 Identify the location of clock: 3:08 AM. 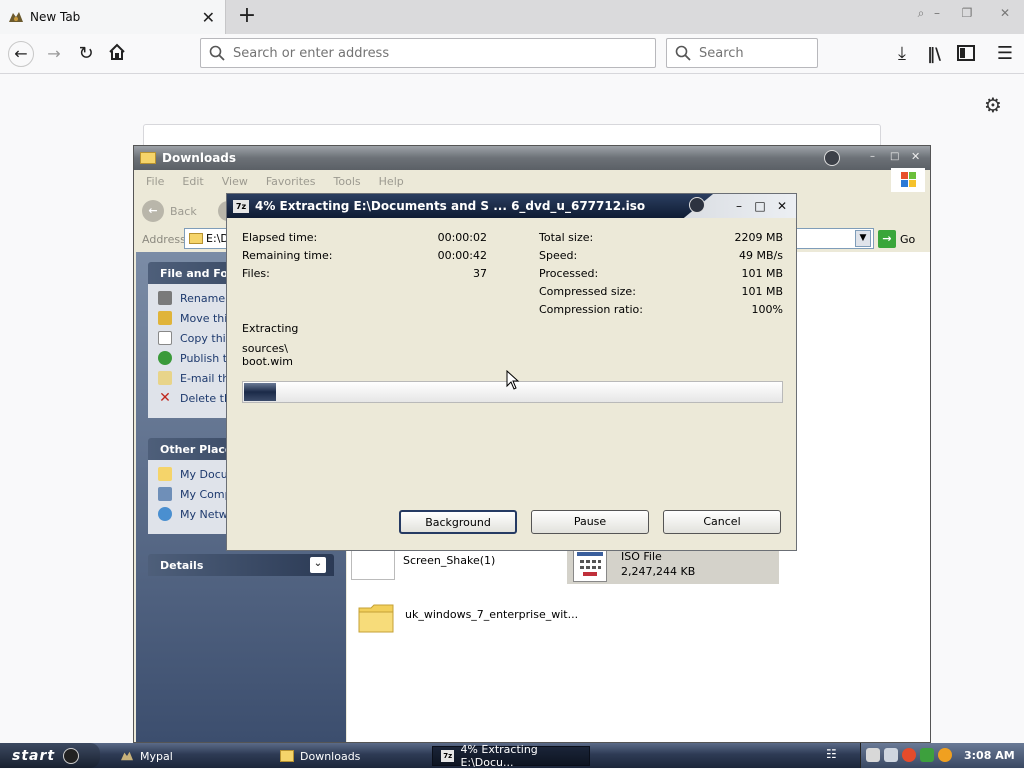
(989, 755).